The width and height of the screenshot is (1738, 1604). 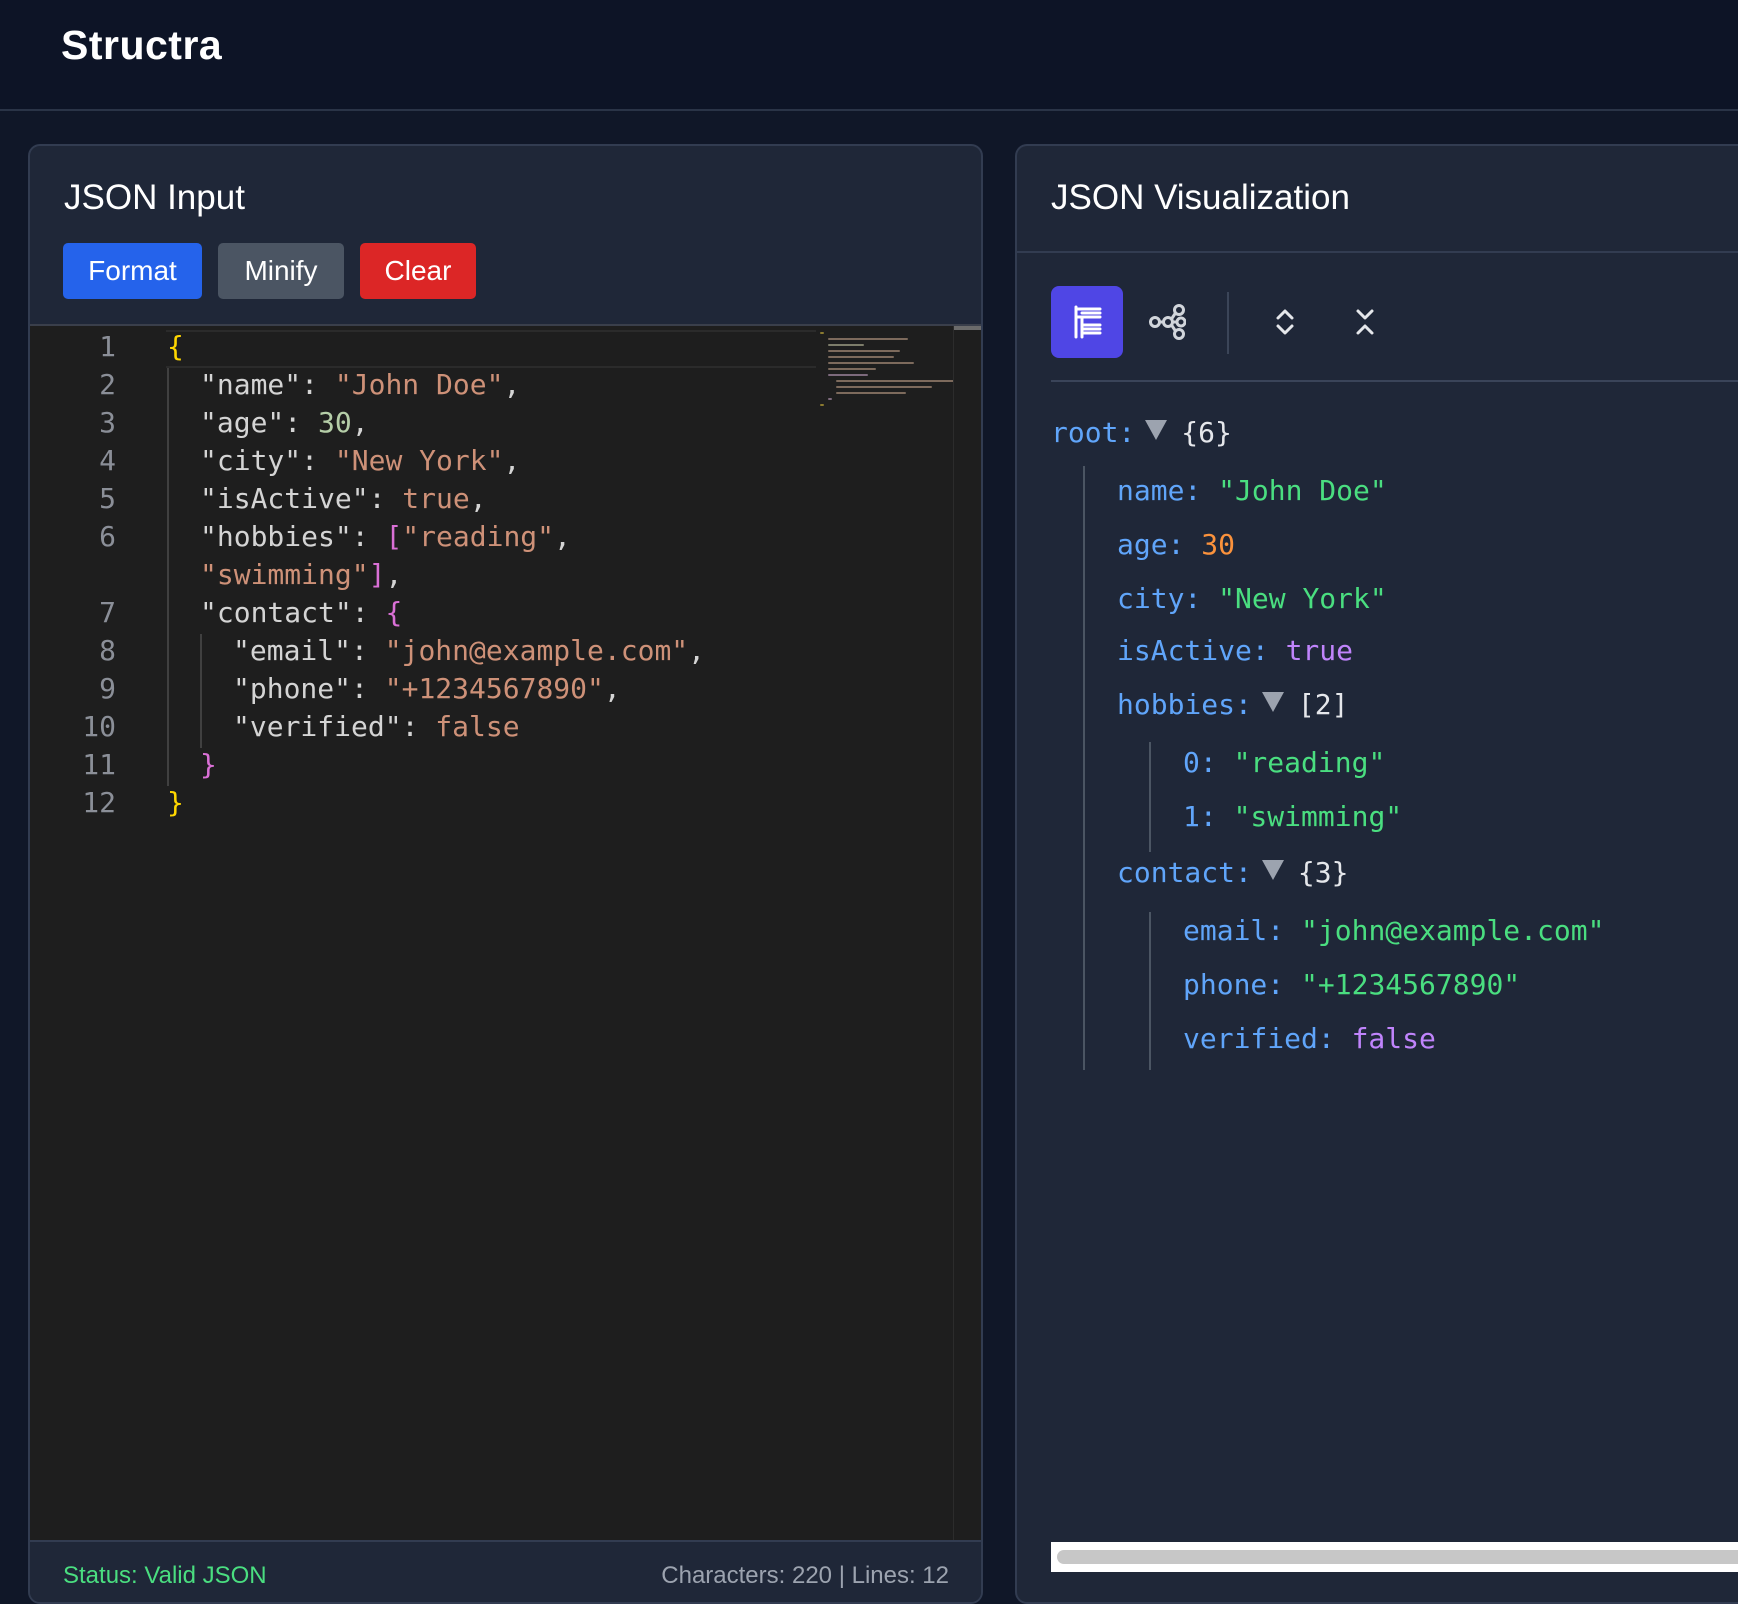 What do you see at coordinates (1150, 991) in the screenshot?
I see `tree-guide-contact` at bounding box center [1150, 991].